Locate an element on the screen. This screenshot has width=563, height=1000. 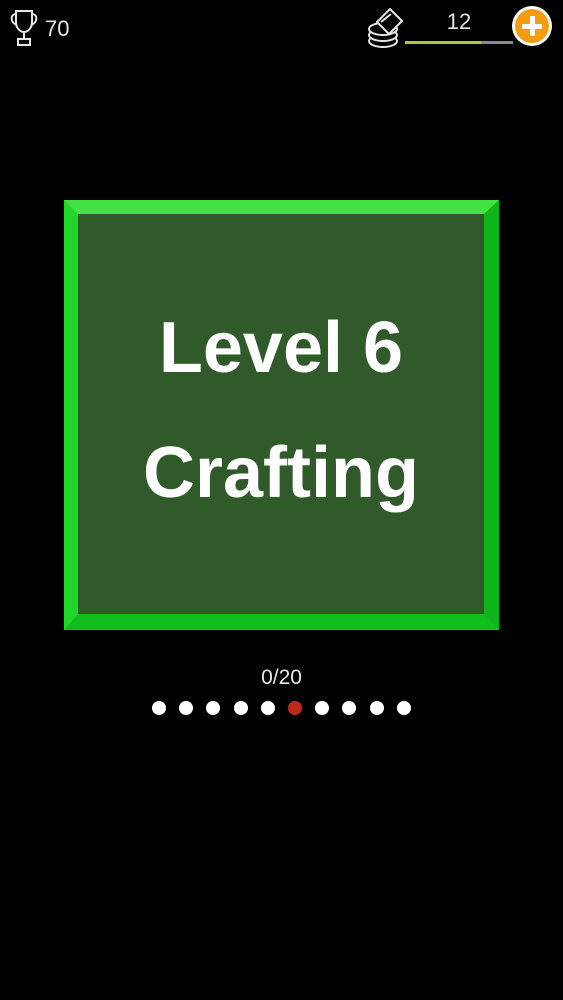
coins-count: 12 is located at coordinates (459, 21).